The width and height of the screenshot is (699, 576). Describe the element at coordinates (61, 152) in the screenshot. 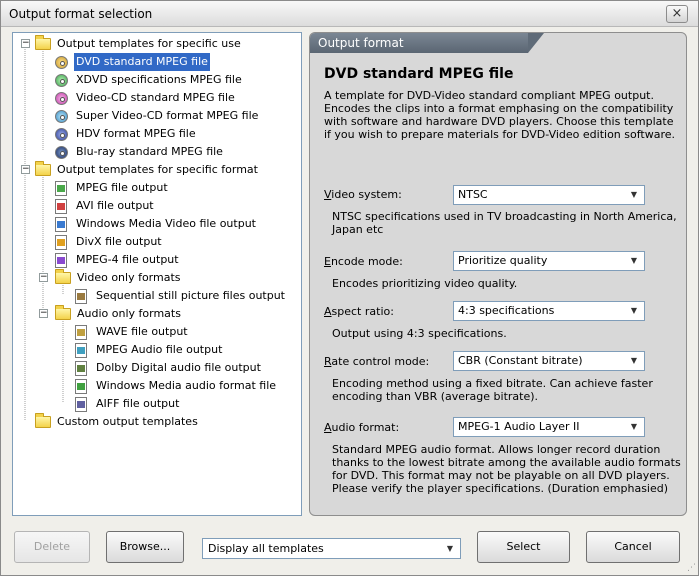

I see `bluray-disc-icon` at that location.